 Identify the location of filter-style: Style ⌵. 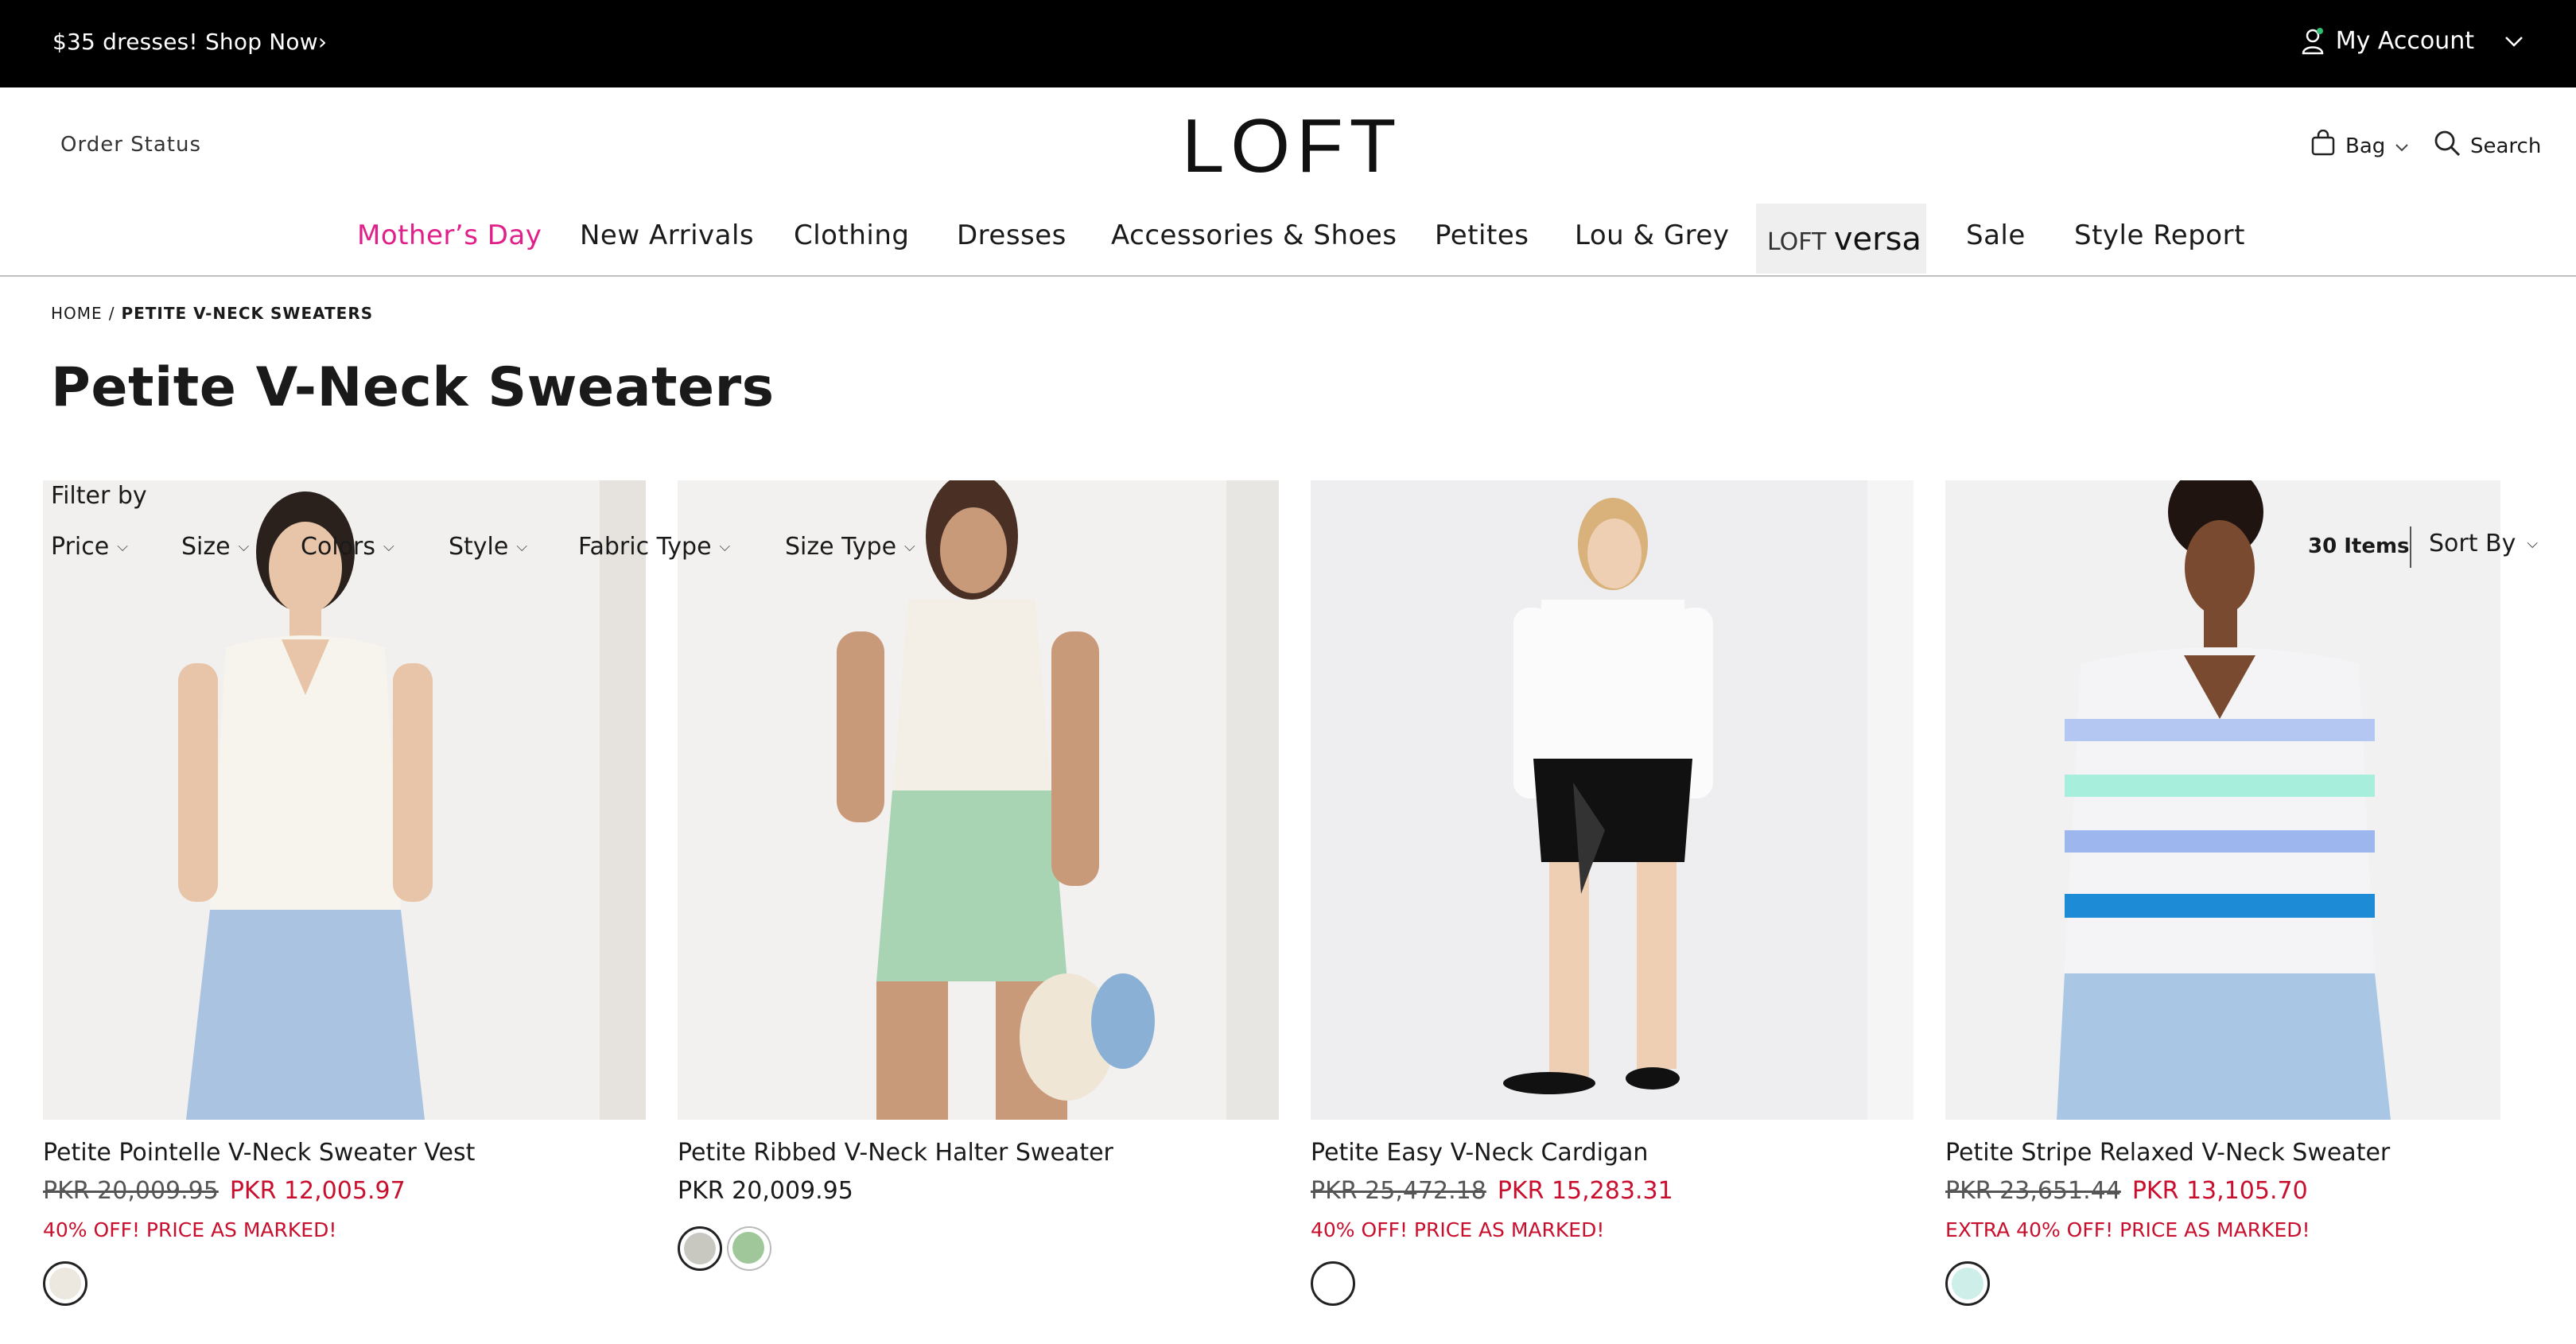
(488, 547).